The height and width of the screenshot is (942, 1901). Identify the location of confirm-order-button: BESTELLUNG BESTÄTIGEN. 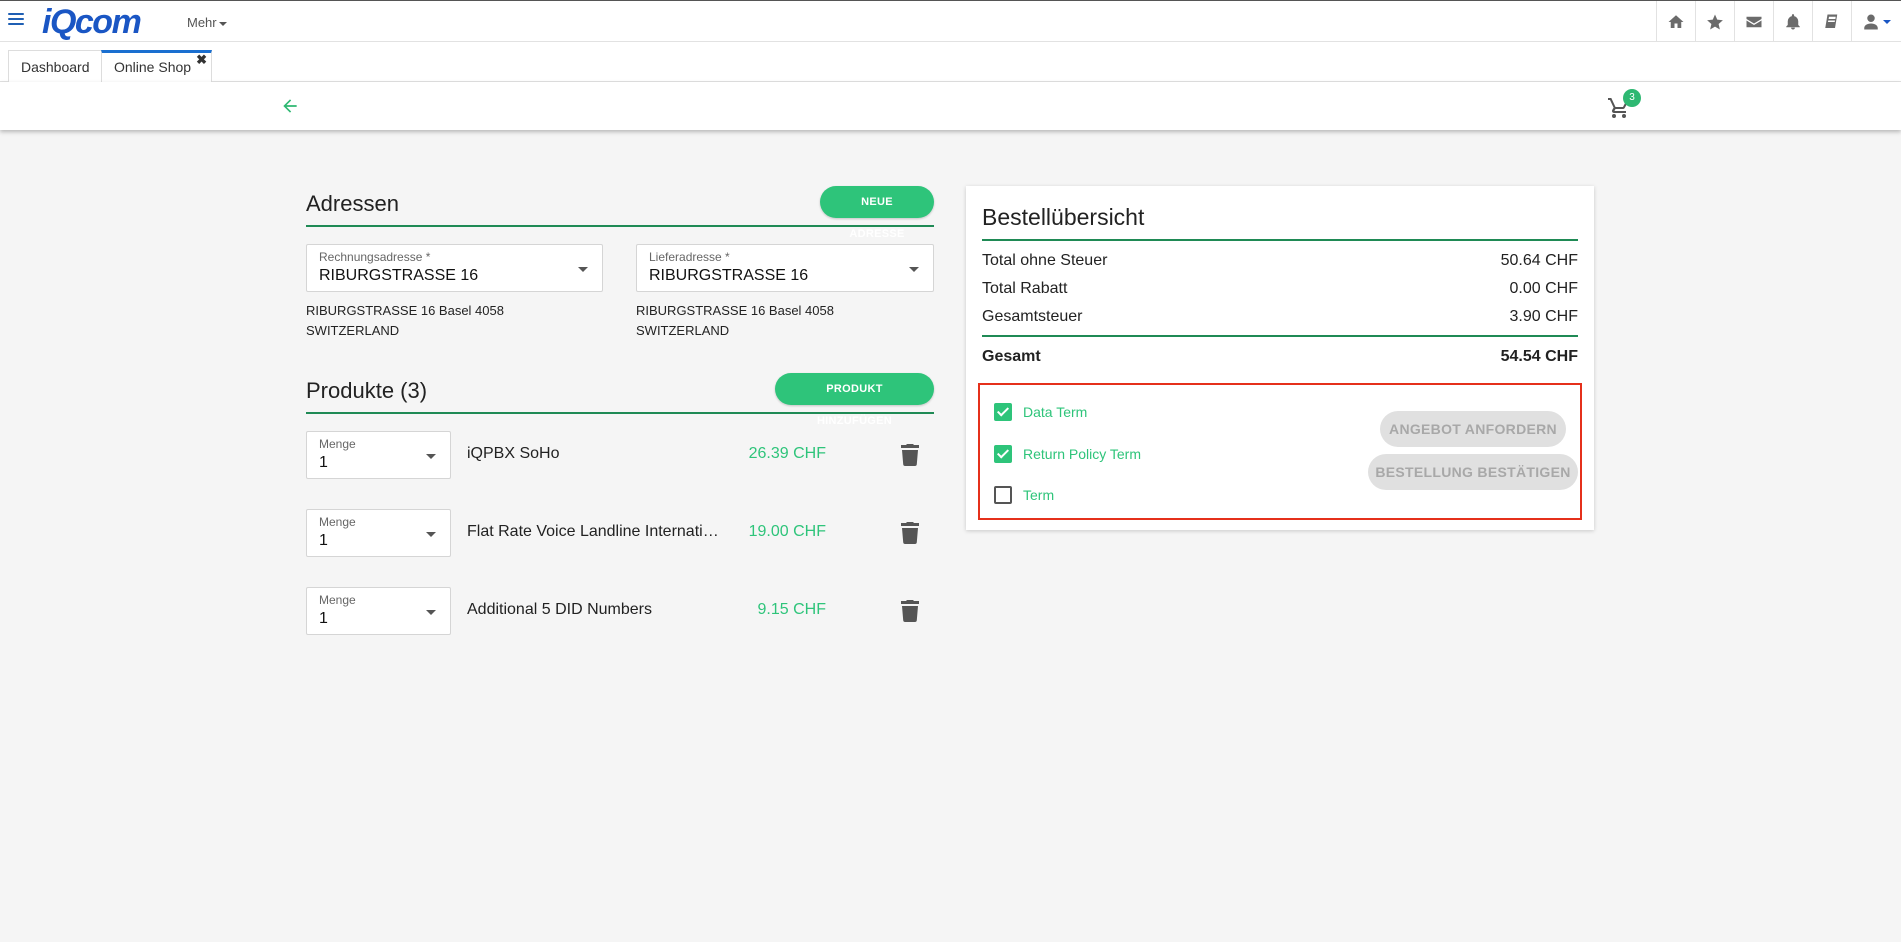
(1473, 472).